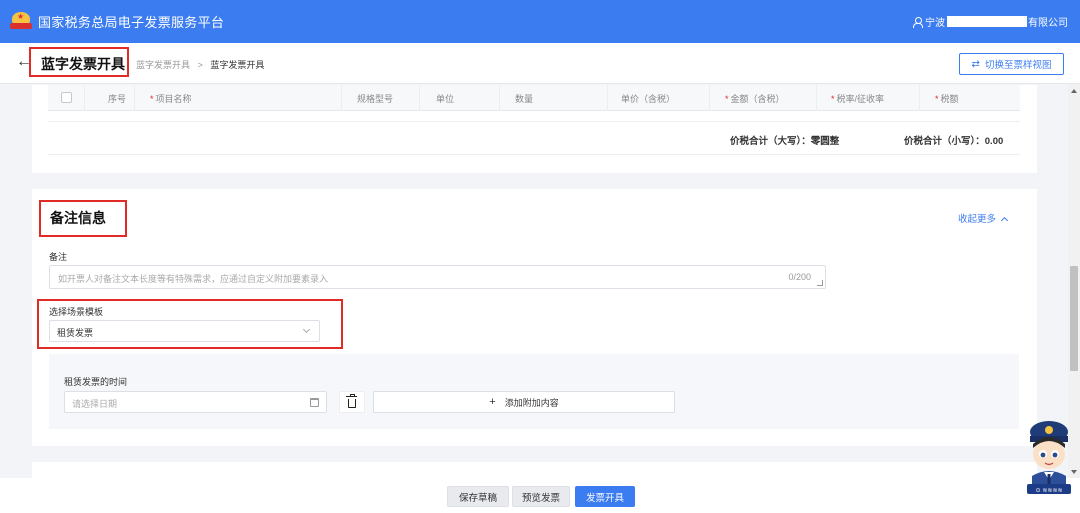 Image resolution: width=1080 pixels, height=513 pixels. I want to click on lease-time-label: 租赁发票的时间, so click(96, 382).